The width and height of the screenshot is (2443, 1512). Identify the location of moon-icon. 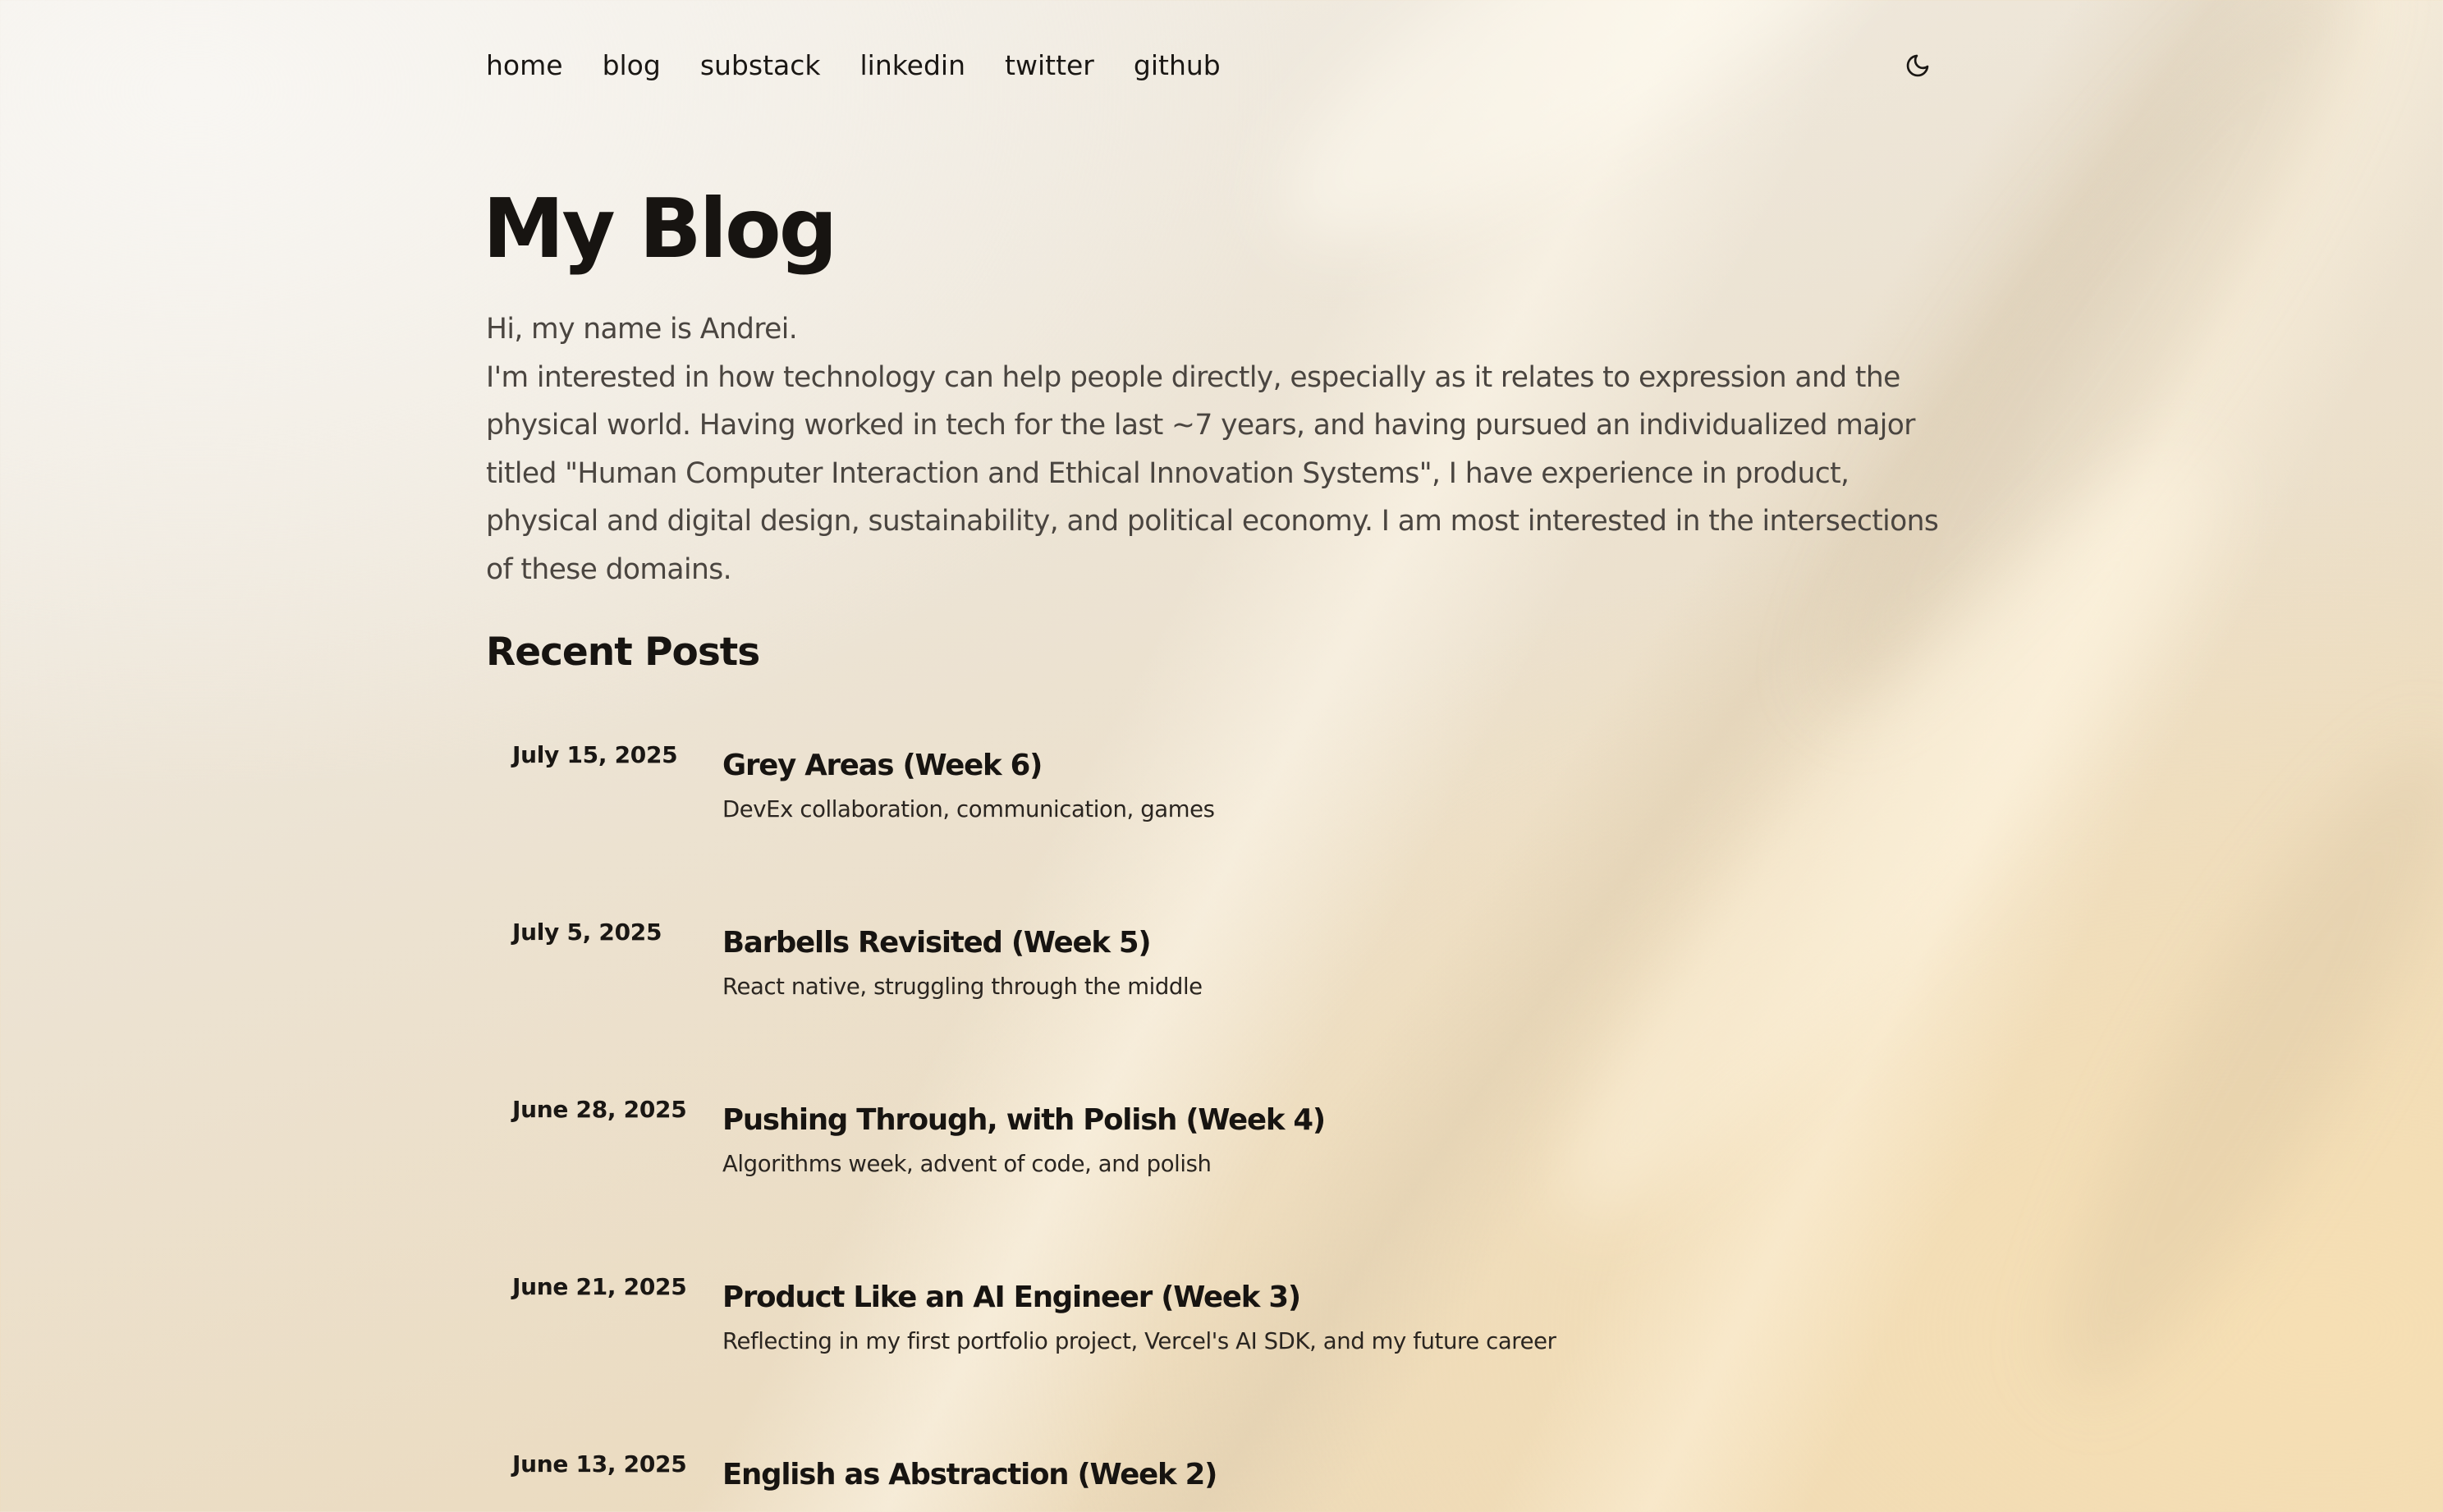
(1918, 65).